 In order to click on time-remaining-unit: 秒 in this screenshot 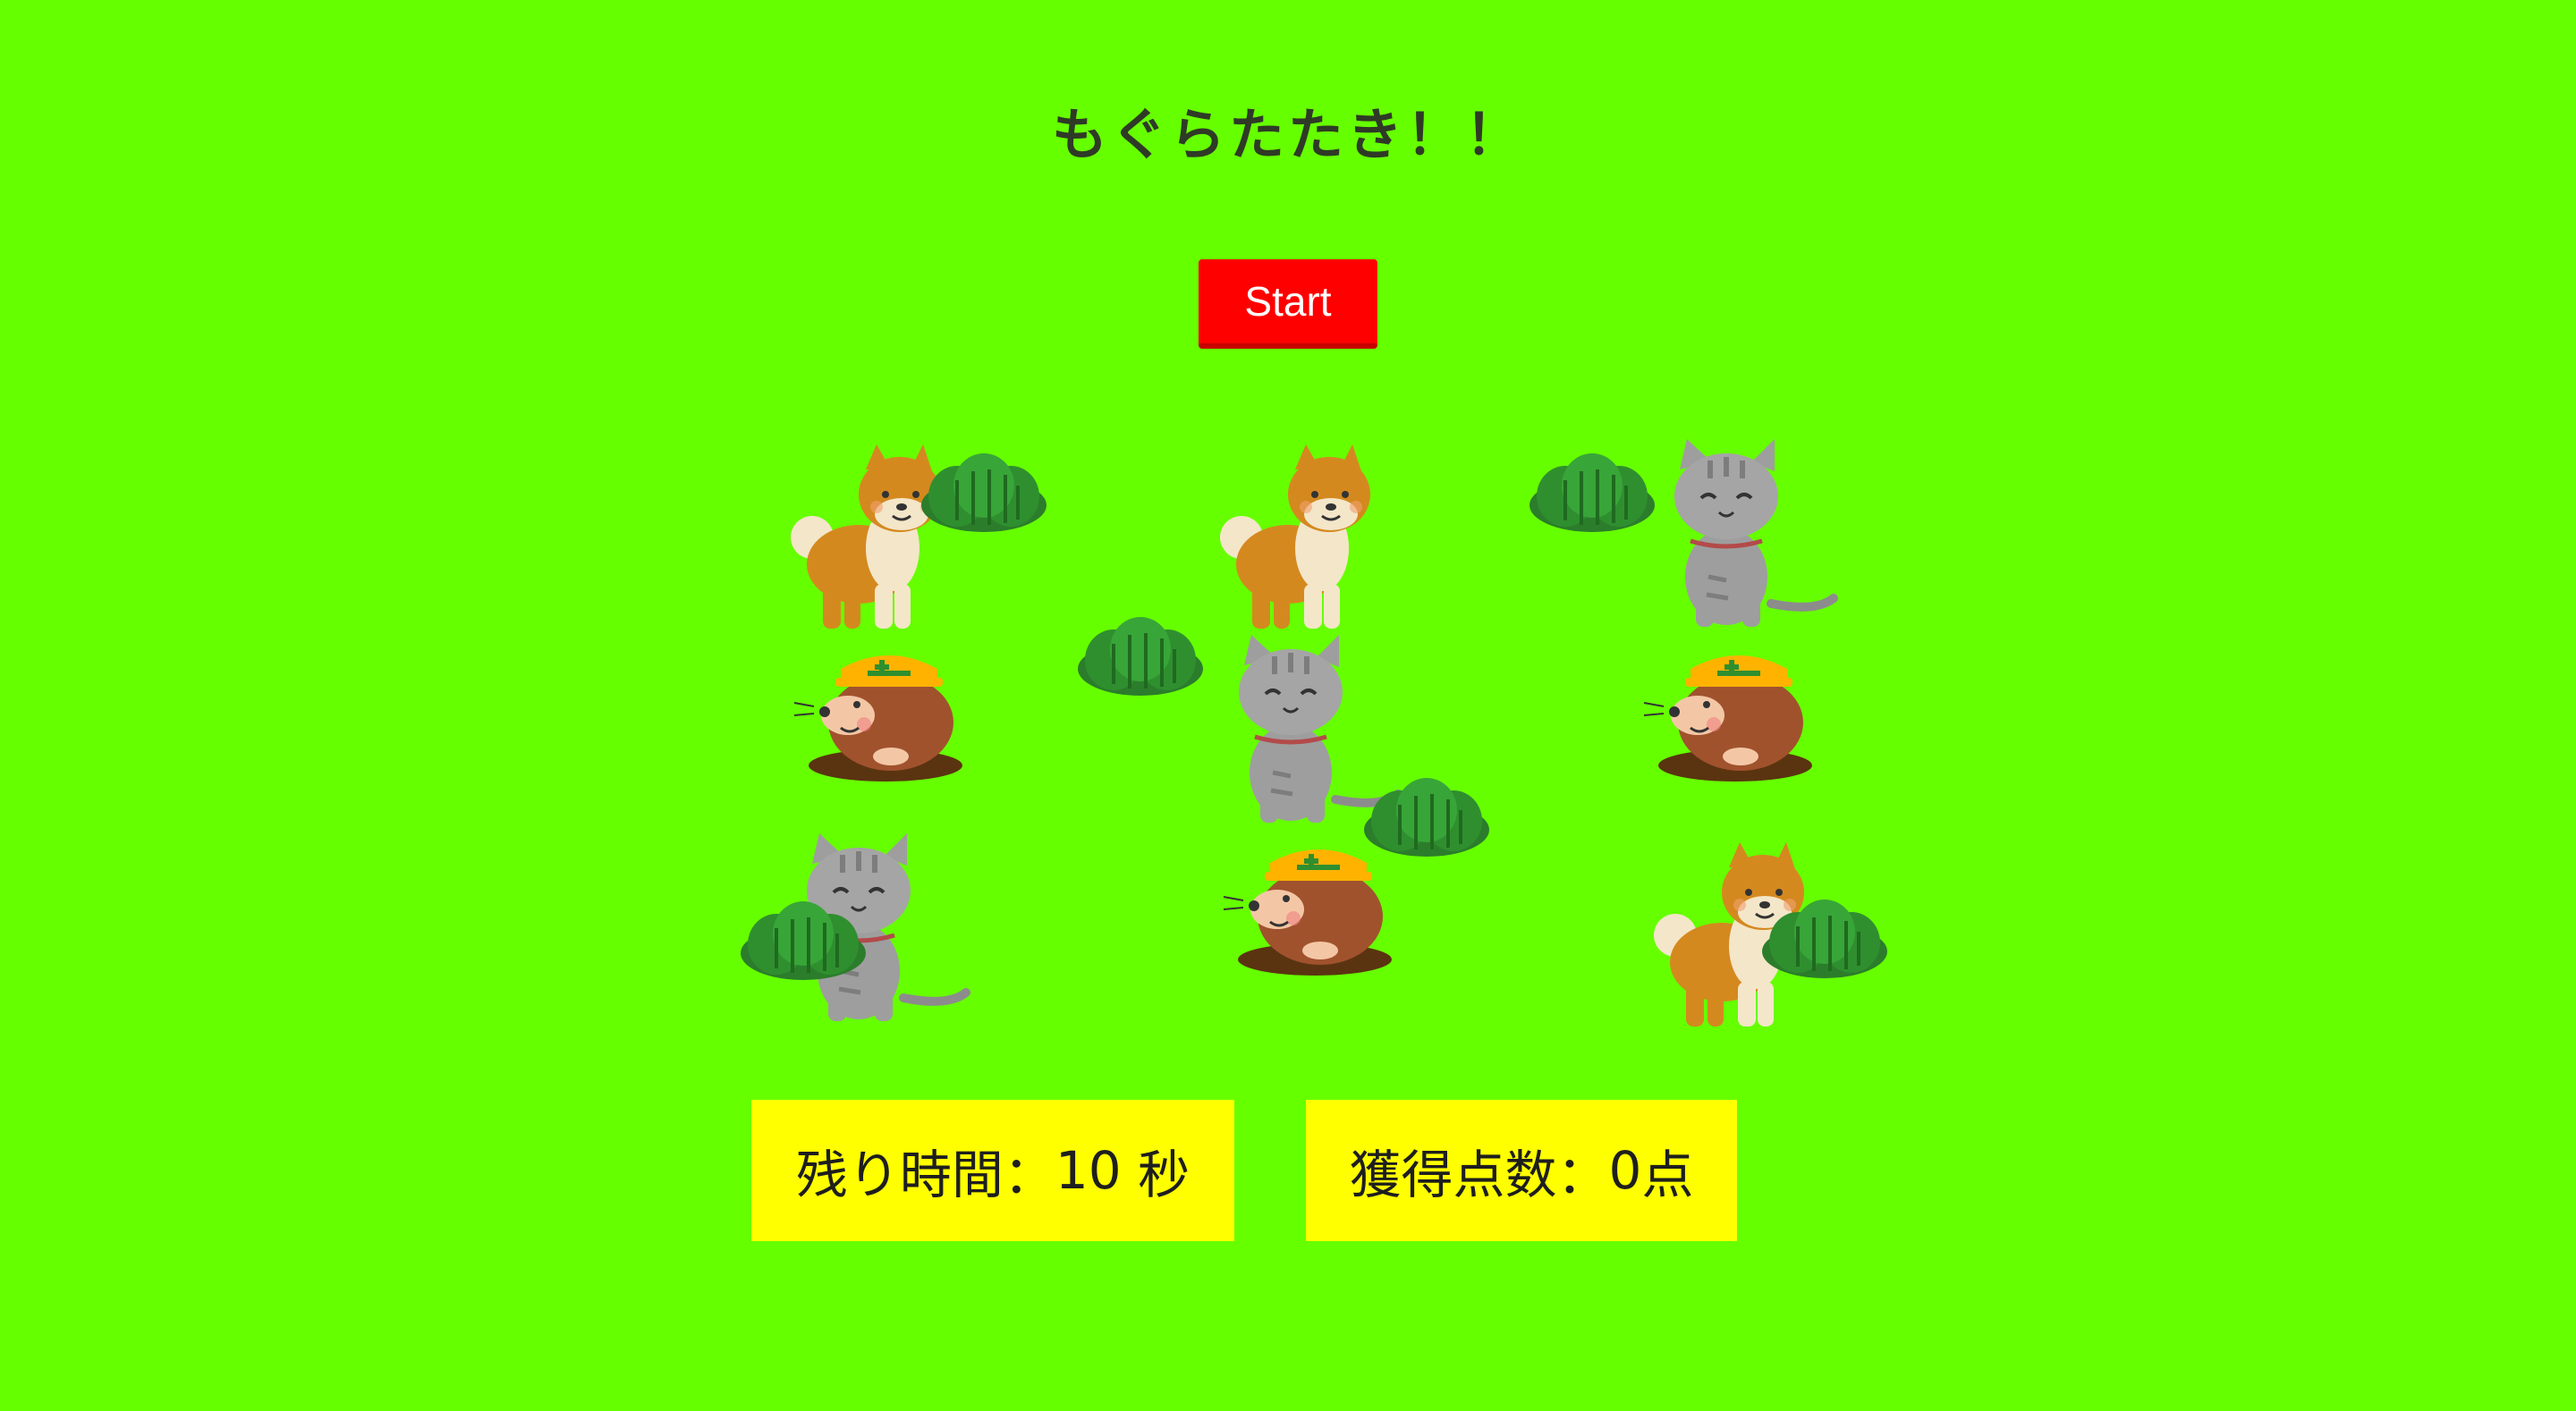, I will do `click(1156, 1175)`.